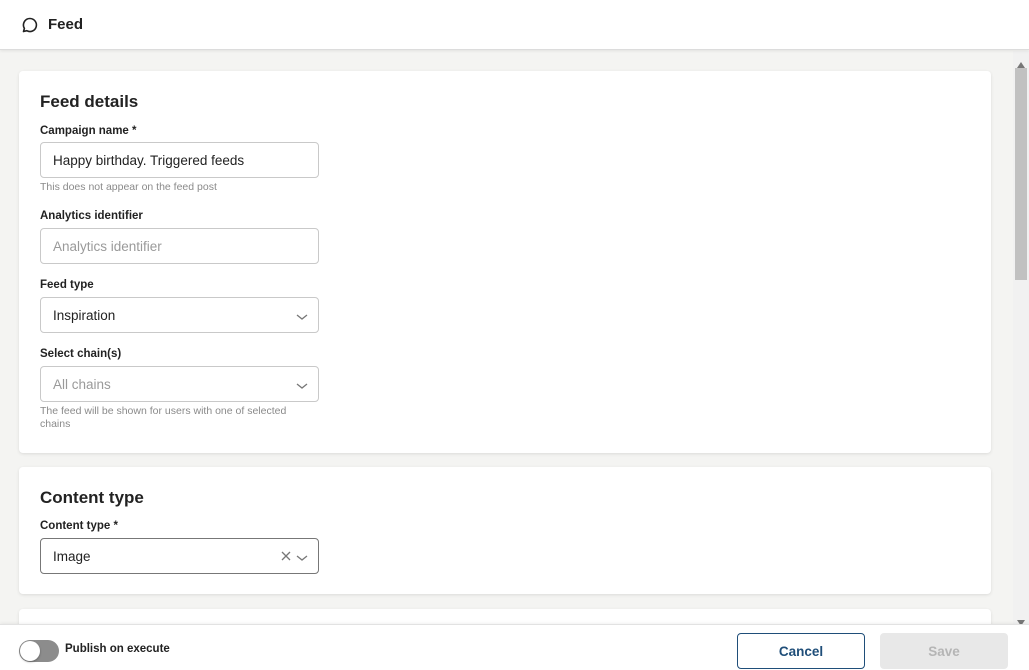 This screenshot has width=1029, height=670. Describe the element at coordinates (801, 651) in the screenshot. I see `cancel-button: Cancel` at that location.